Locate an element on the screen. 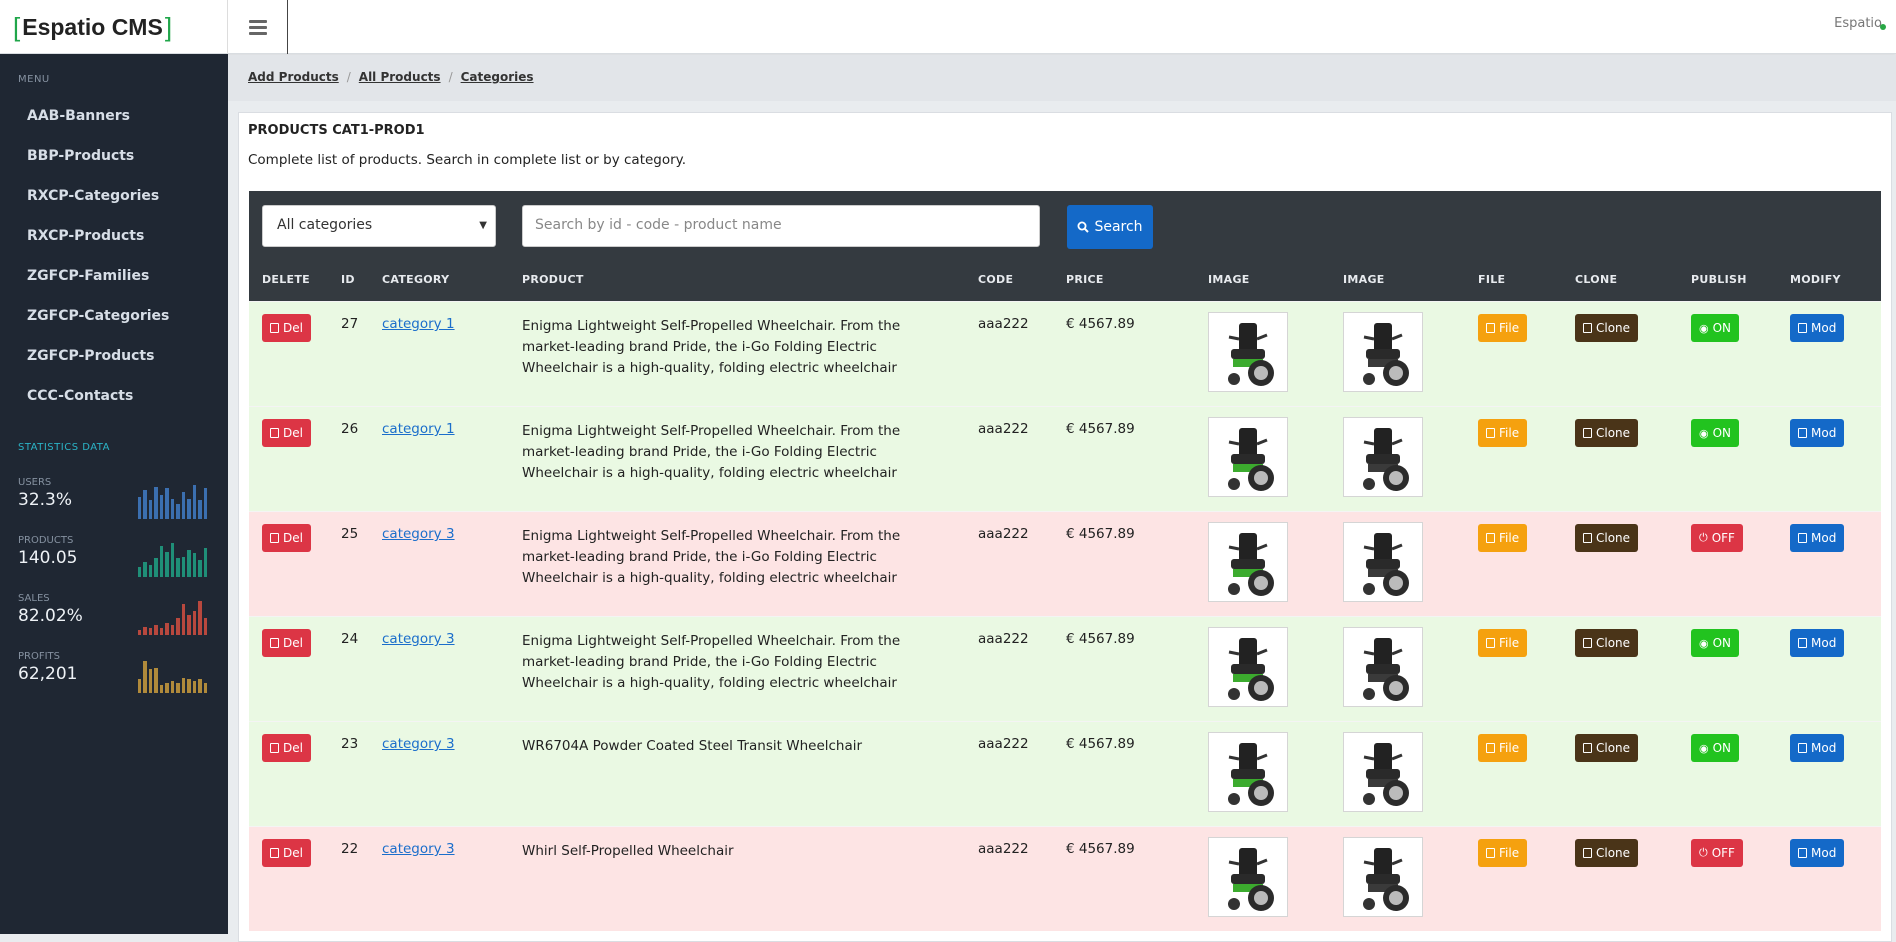 This screenshot has width=1896, height=942. column-header-category: CATEGORY is located at coordinates (416, 279).